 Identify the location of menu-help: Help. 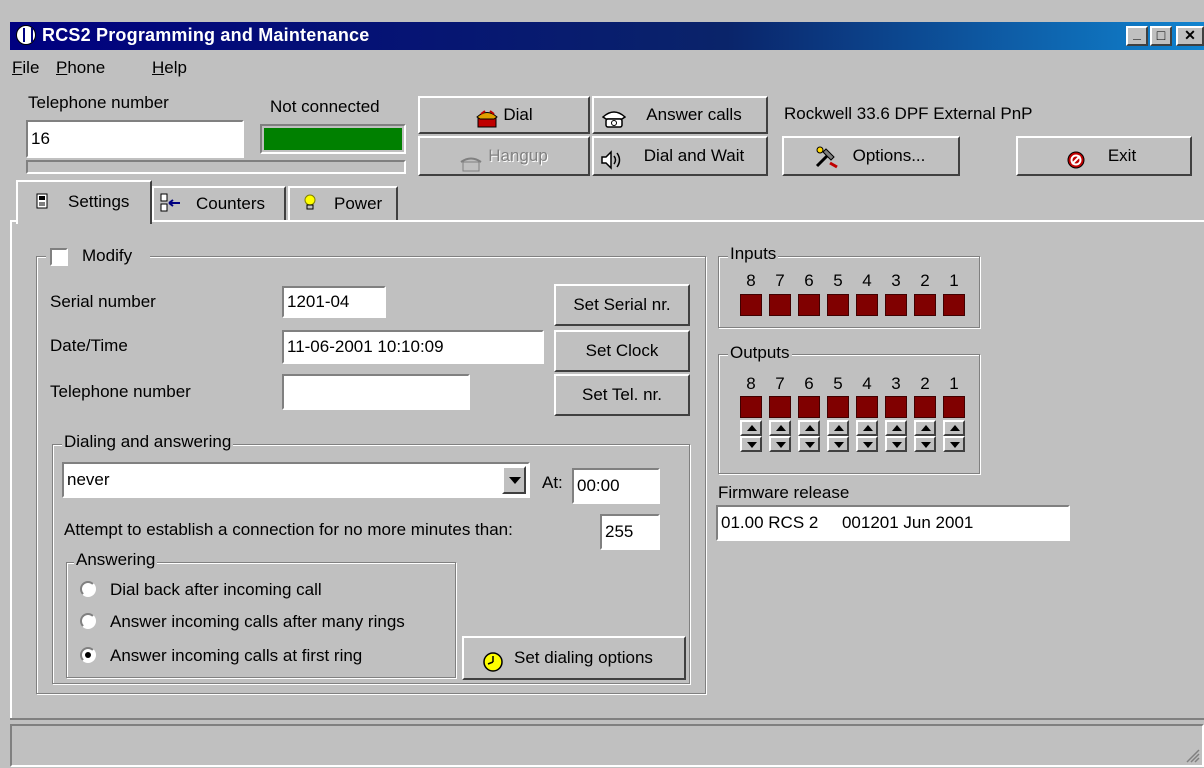
(169, 68).